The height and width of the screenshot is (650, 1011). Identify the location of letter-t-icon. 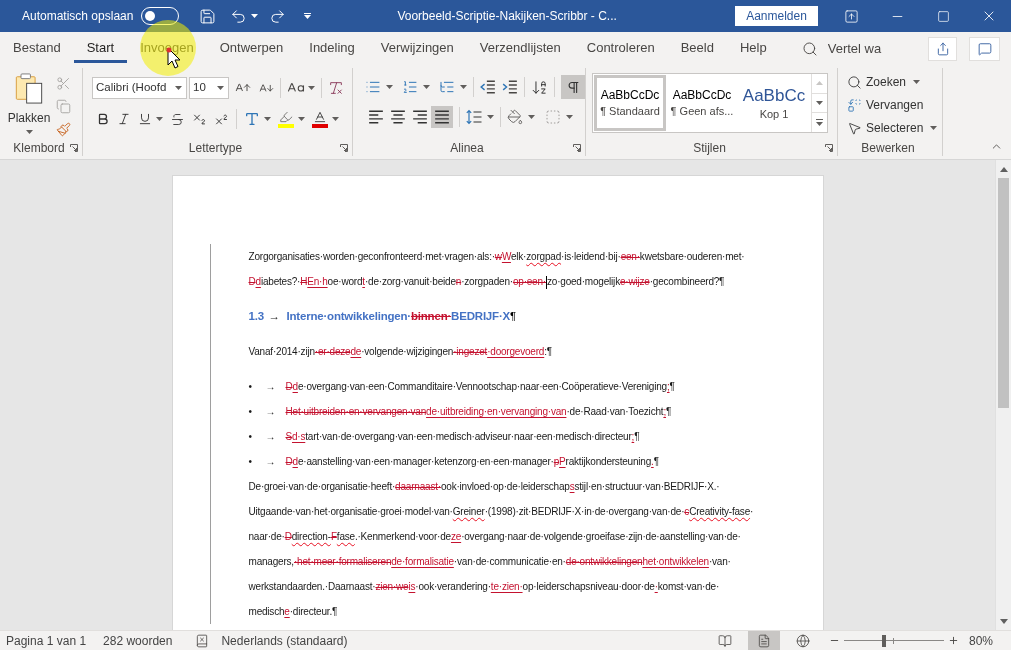
(252, 119).